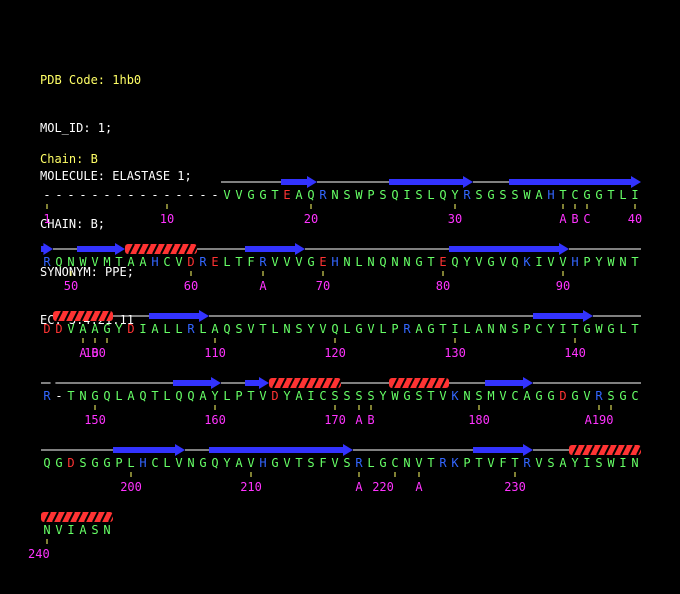 This screenshot has height=594, width=680. I want to click on residue-number: 40, so click(635, 219).